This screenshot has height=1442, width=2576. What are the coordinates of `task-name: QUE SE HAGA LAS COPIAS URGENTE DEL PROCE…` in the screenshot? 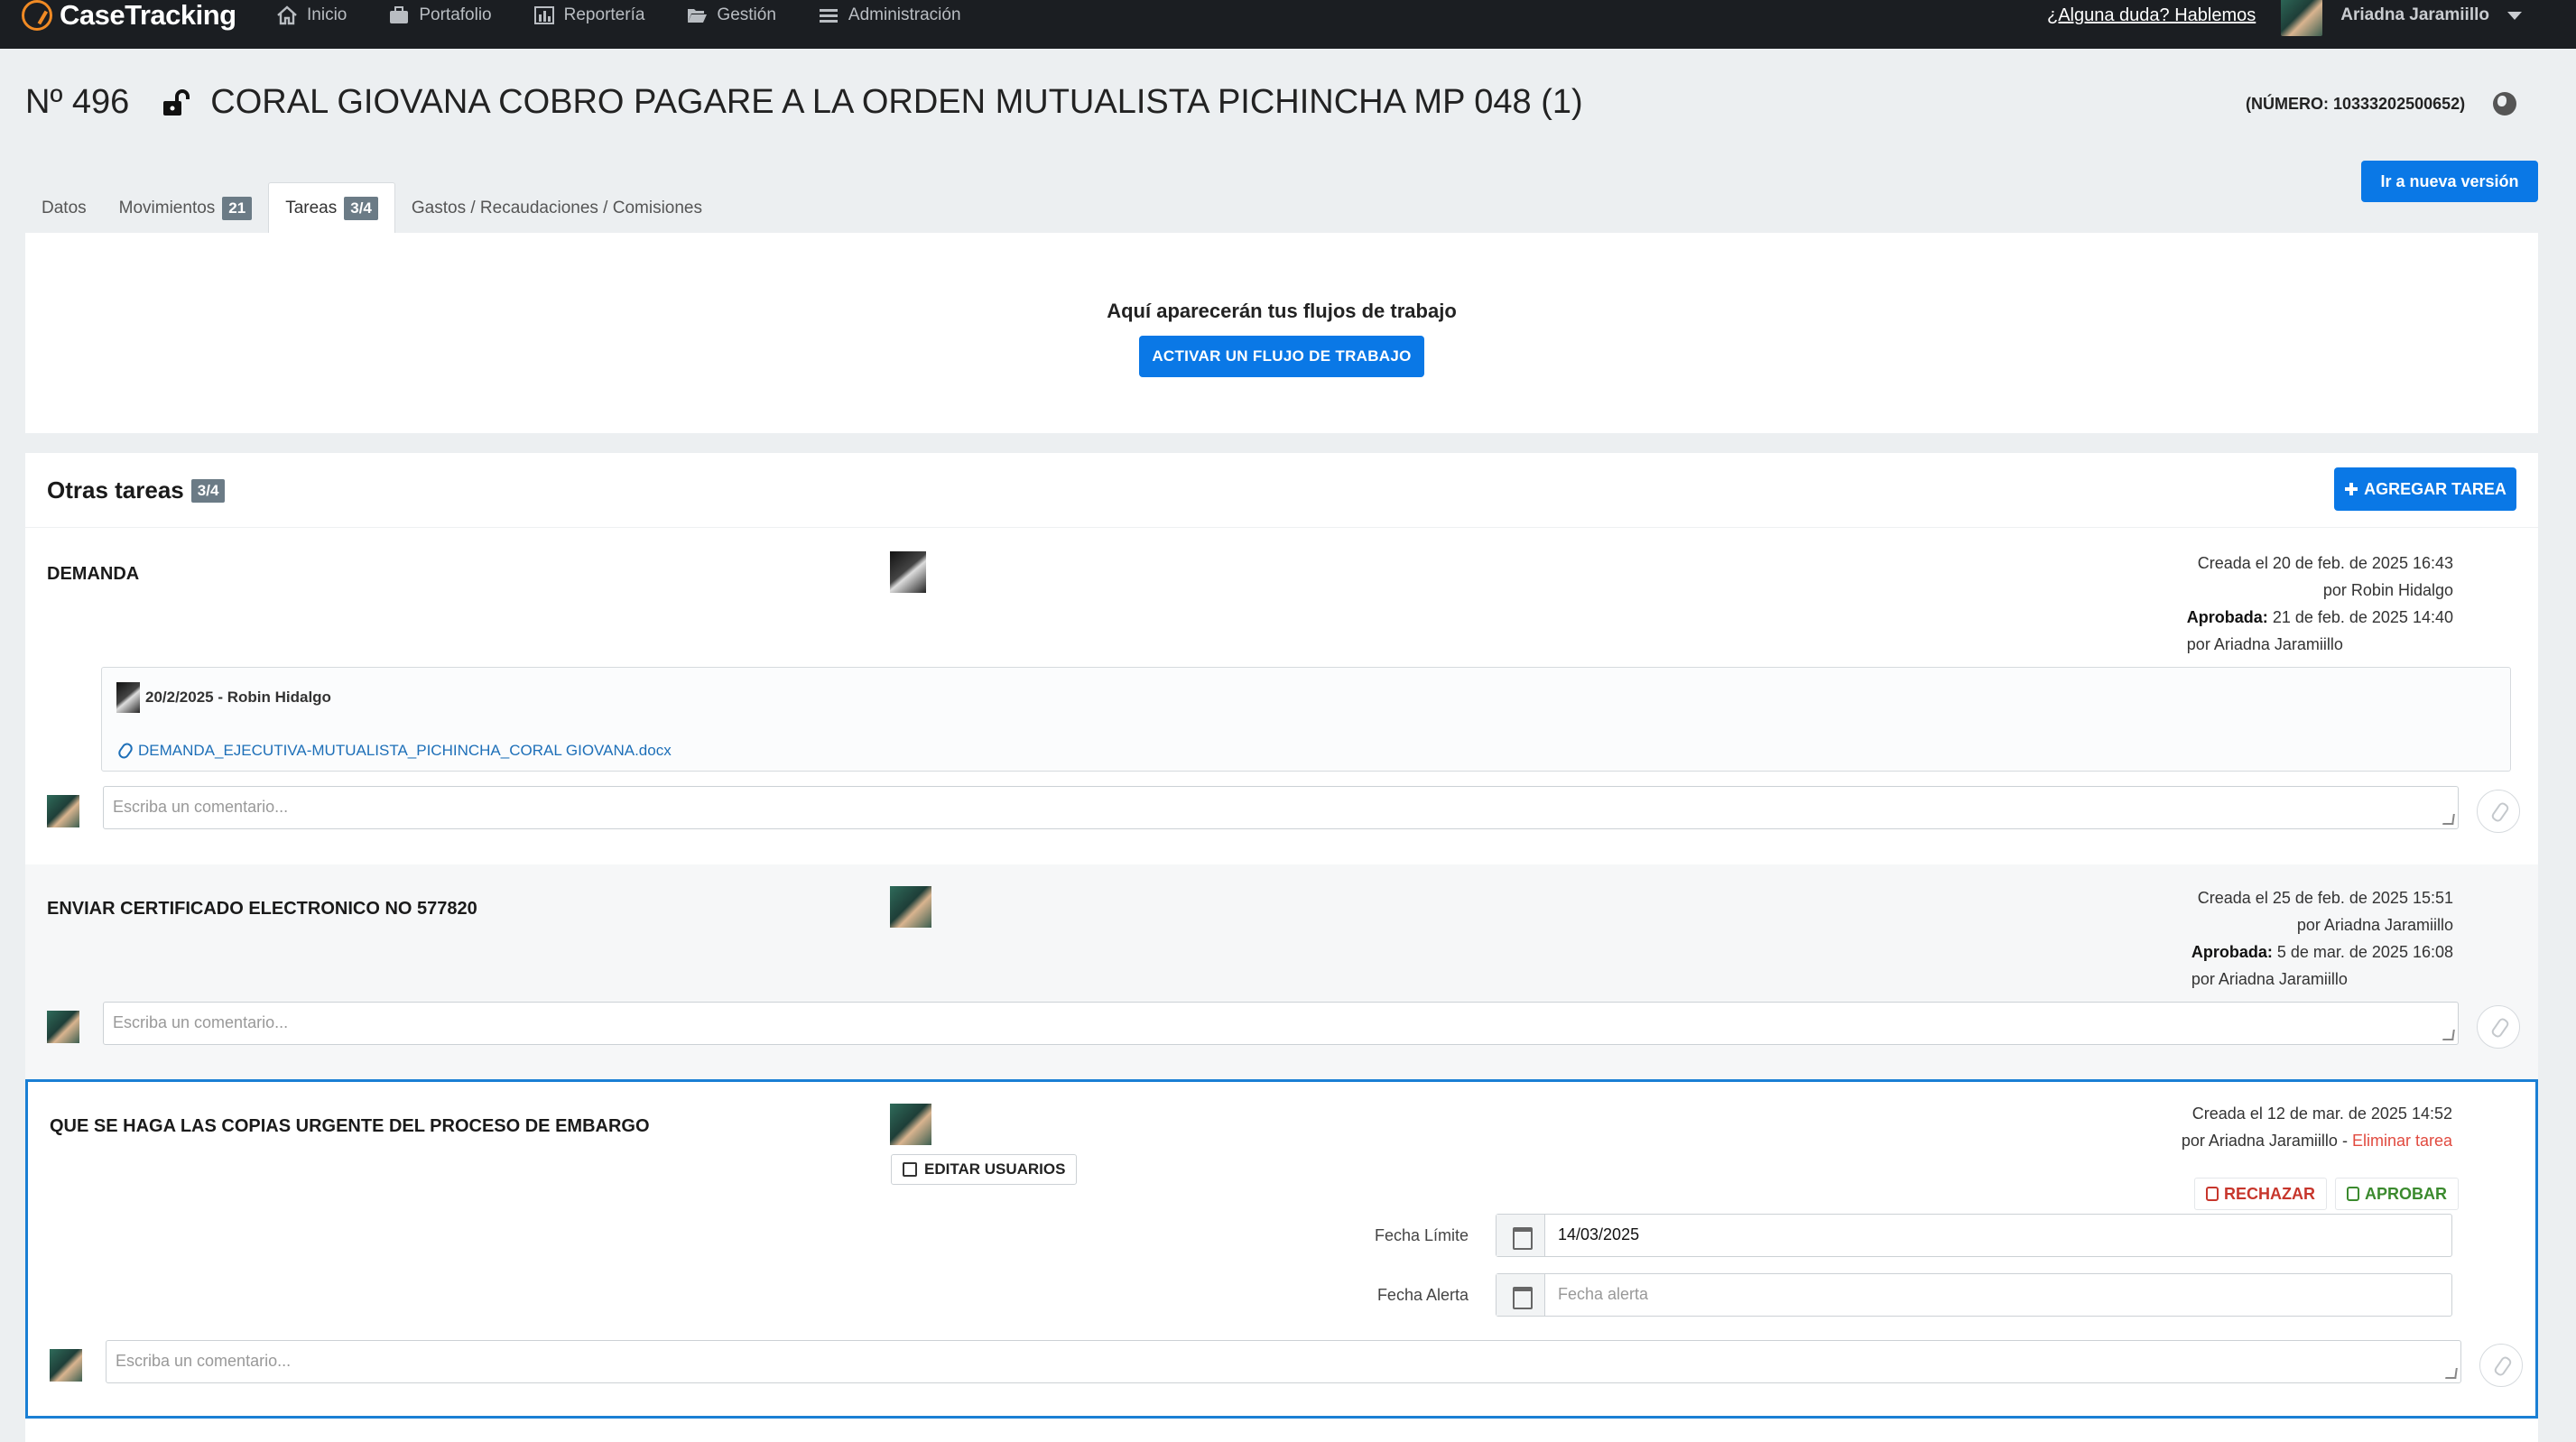 It's located at (350, 1126).